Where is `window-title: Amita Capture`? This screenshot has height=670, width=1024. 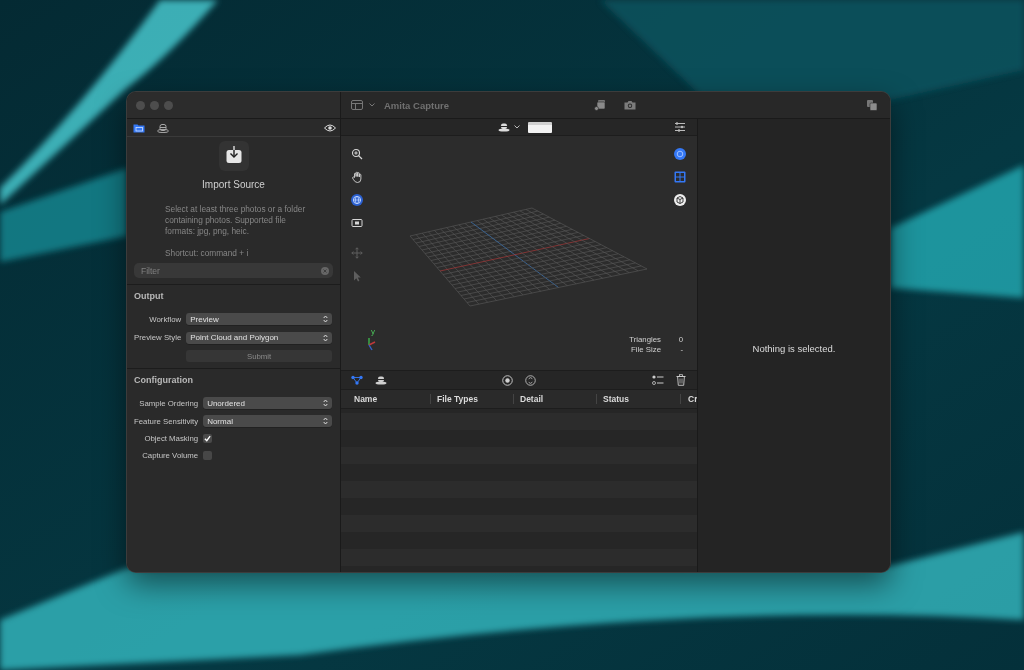
window-title: Amita Capture is located at coordinates (416, 105).